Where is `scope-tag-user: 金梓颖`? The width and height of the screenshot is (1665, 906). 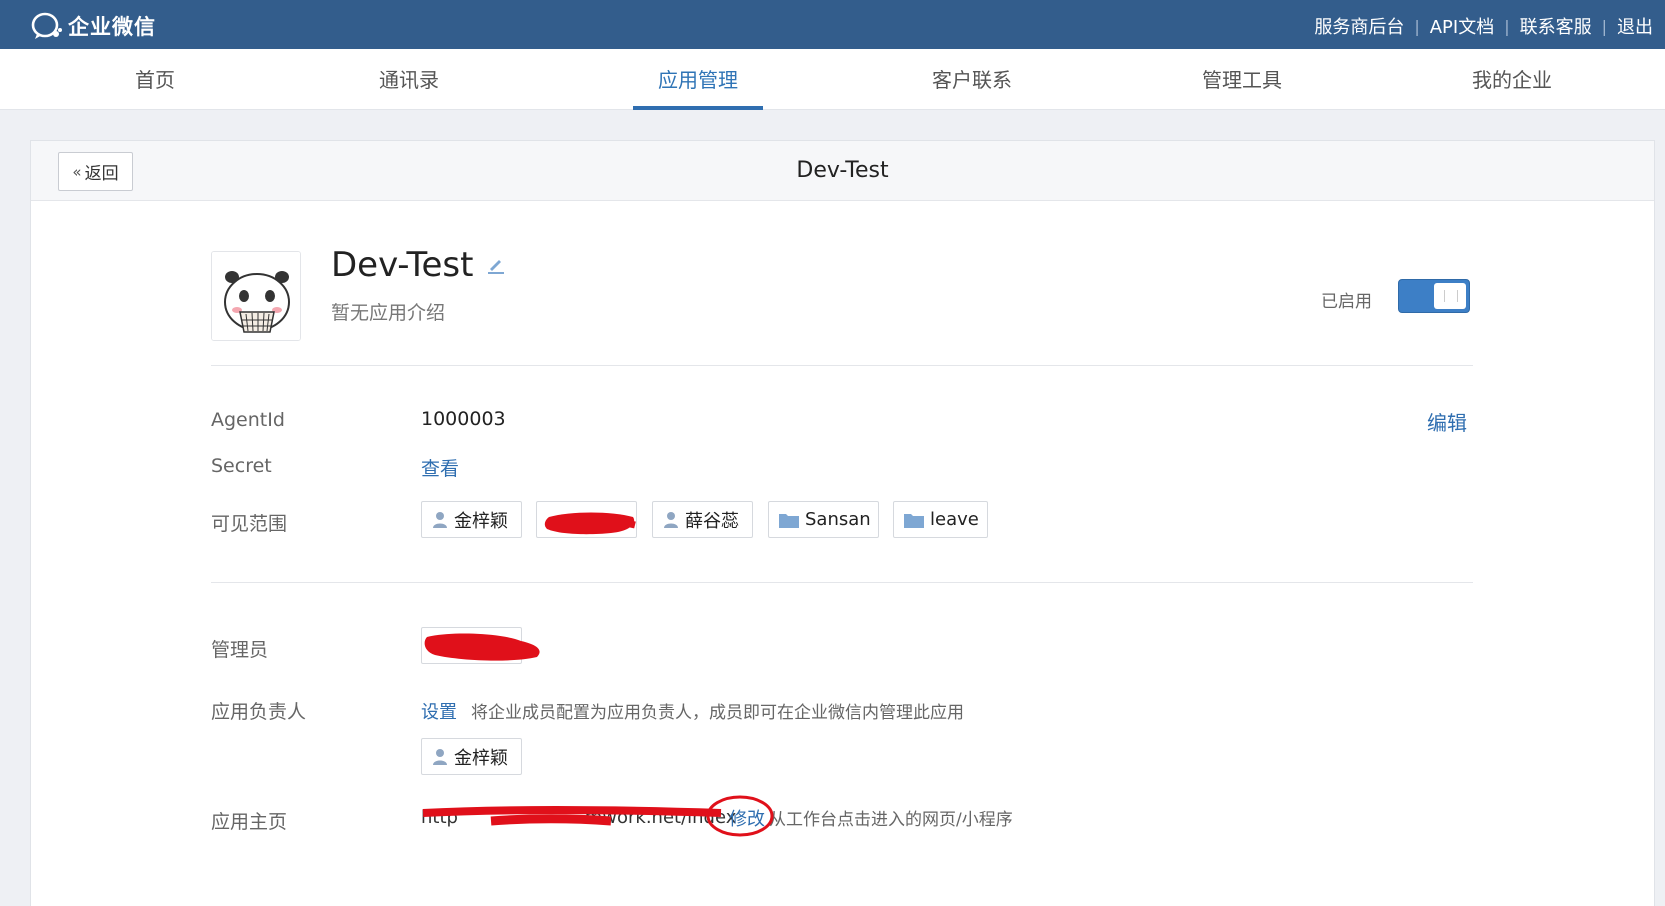 scope-tag-user: 金梓颖 is located at coordinates (471, 519).